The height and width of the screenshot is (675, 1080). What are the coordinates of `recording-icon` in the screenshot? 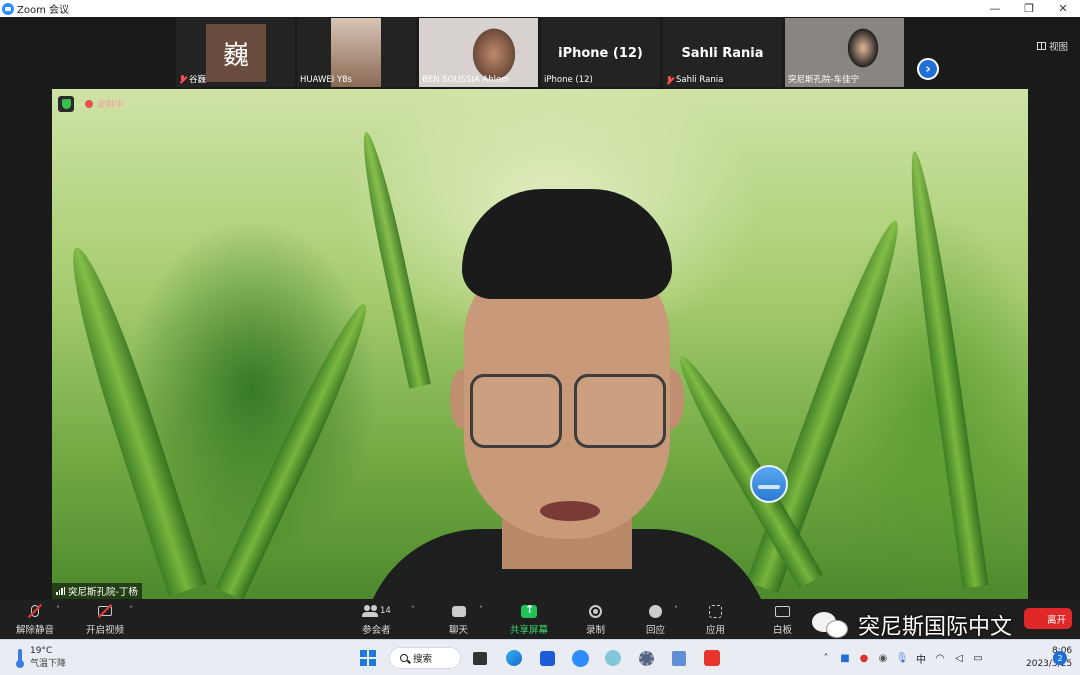 It's located at (89, 104).